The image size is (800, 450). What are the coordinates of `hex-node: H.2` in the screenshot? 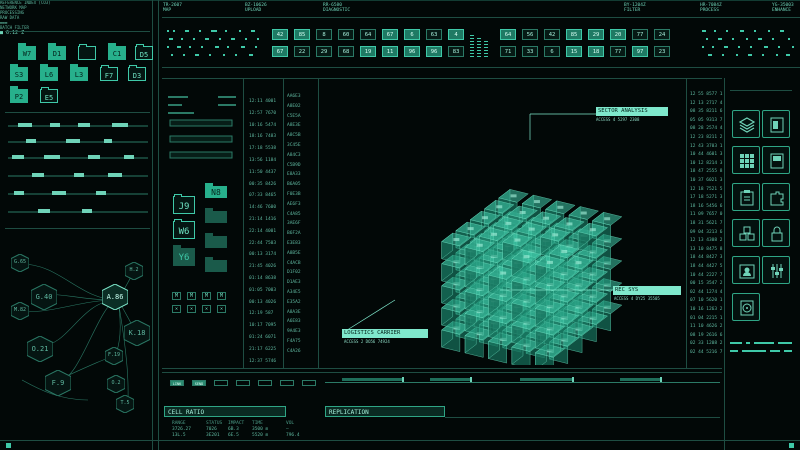 It's located at (134, 271).